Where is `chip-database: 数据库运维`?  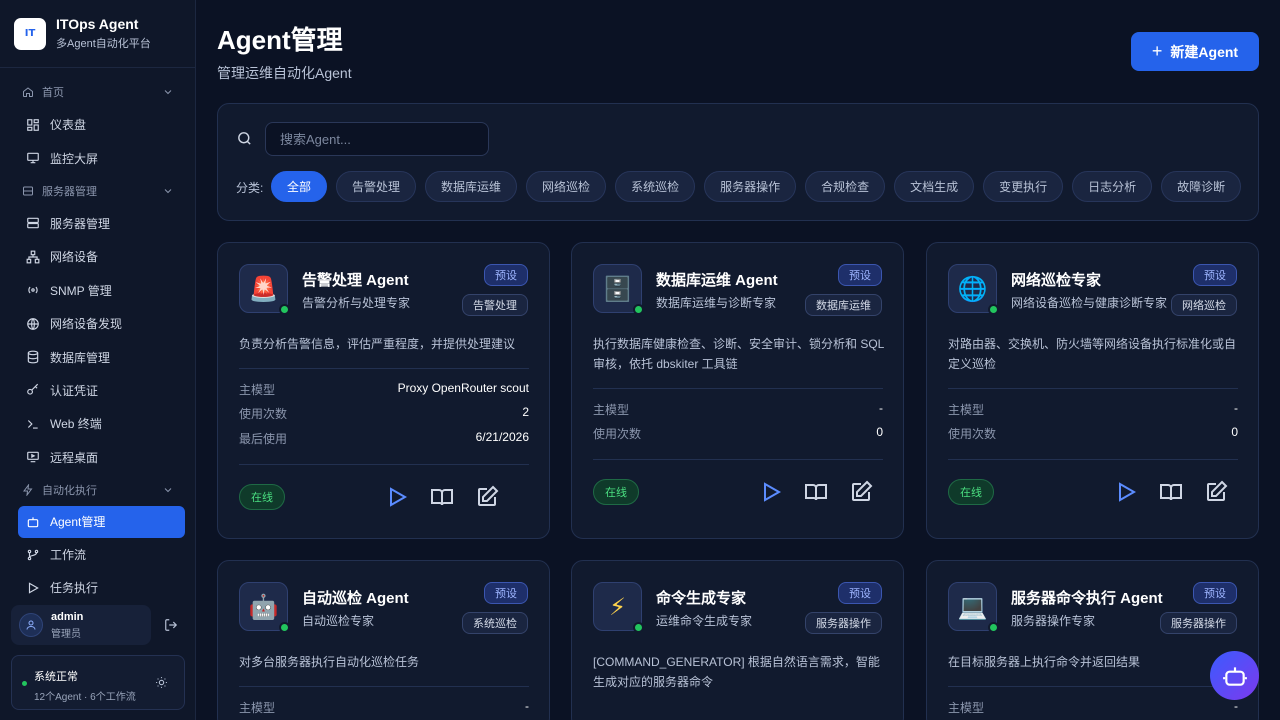 chip-database: 数据库运维 is located at coordinates (471, 186).